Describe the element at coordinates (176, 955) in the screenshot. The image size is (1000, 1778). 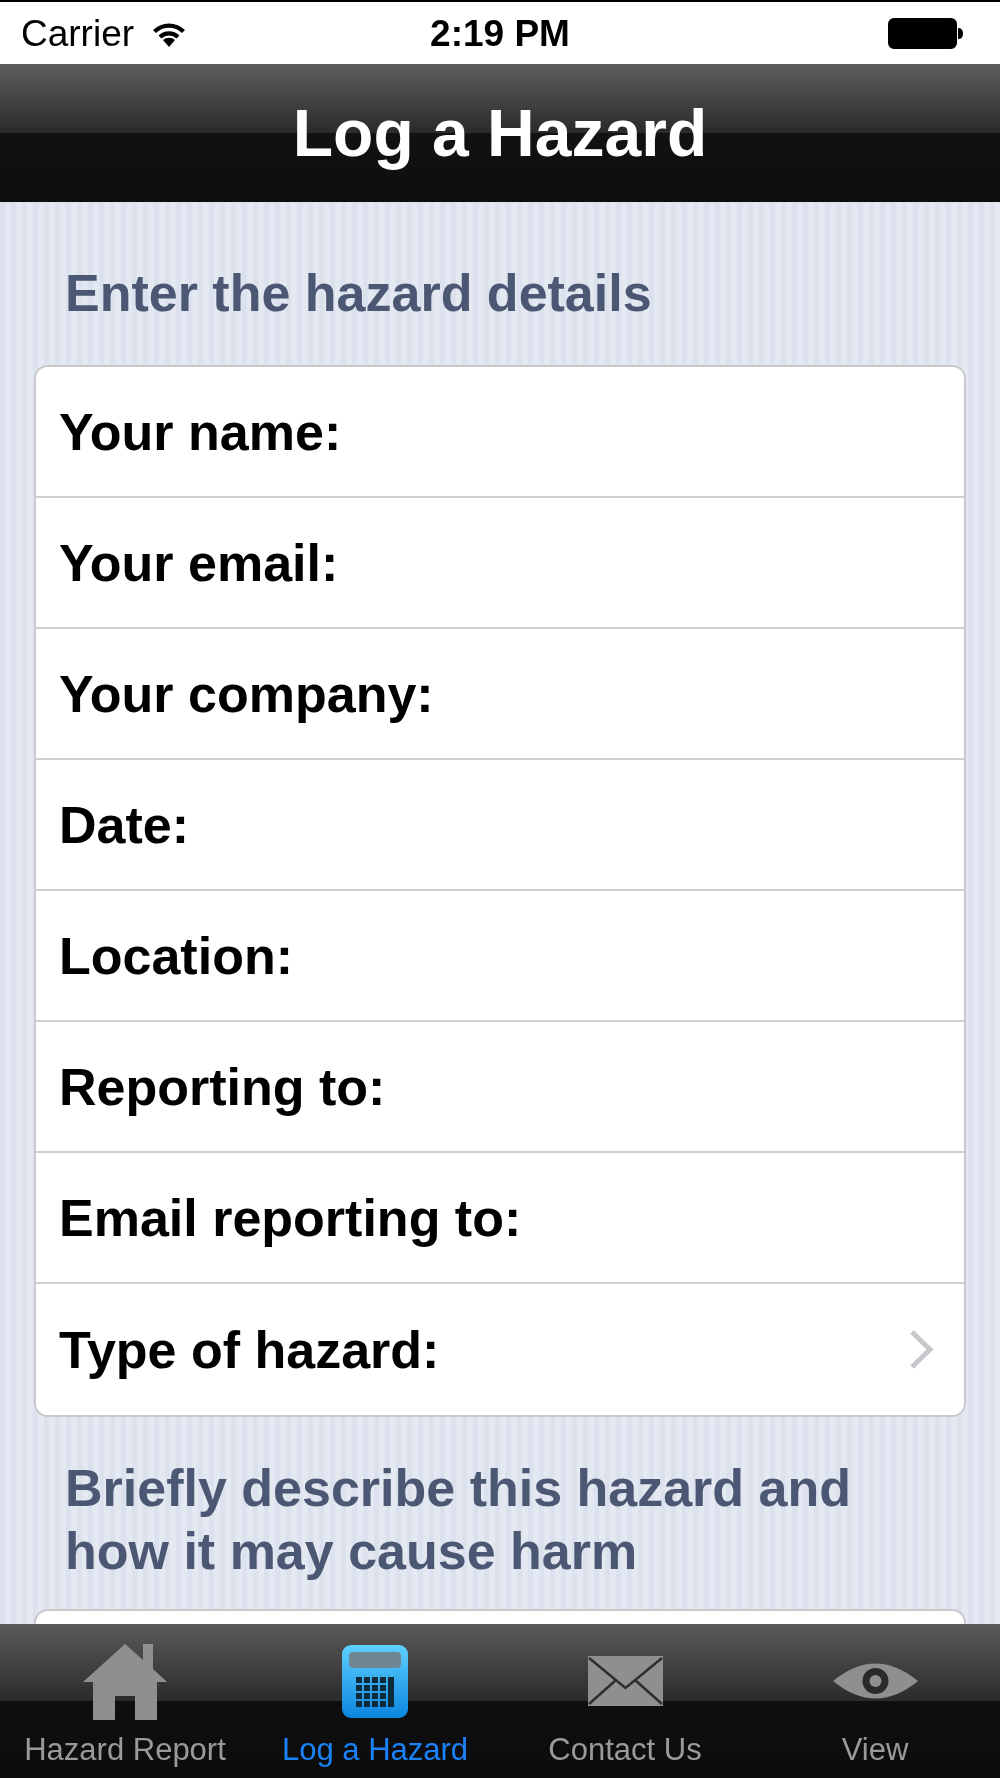
I see `field-label: Location:` at that location.